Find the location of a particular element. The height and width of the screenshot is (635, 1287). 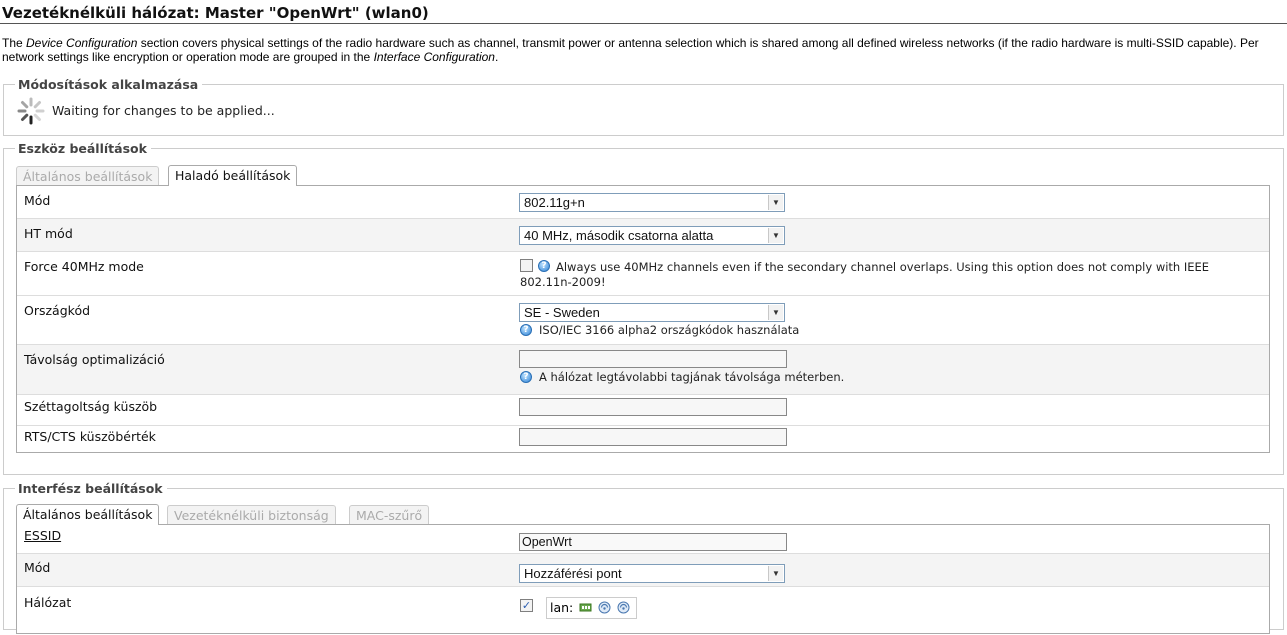

network-label: Hálózat is located at coordinates (48, 602).